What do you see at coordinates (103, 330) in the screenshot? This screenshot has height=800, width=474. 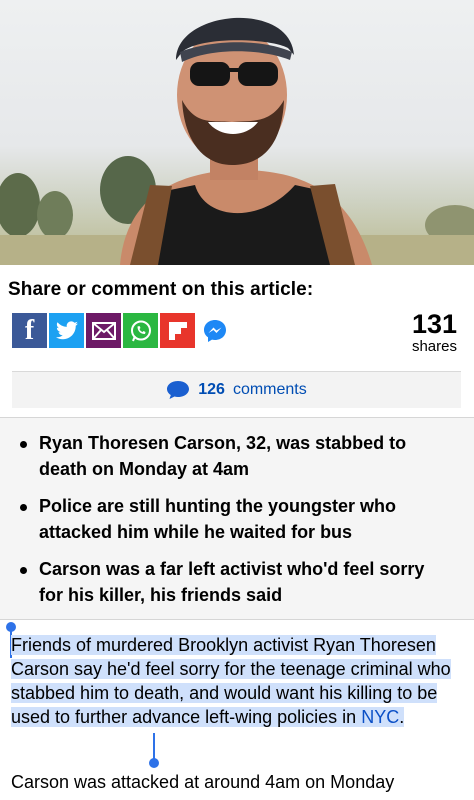 I see `email-icon` at bounding box center [103, 330].